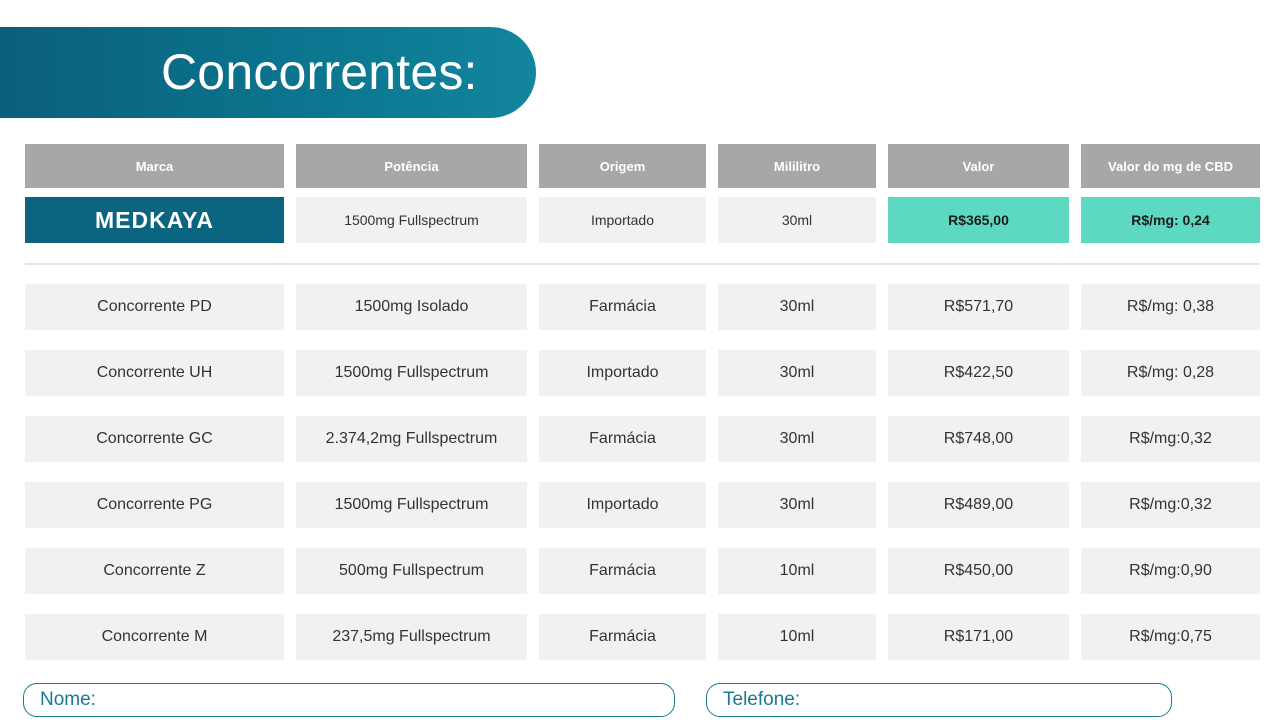 The height and width of the screenshot is (720, 1280). I want to click on row-potencia: 1500mg Isolado, so click(411, 307).